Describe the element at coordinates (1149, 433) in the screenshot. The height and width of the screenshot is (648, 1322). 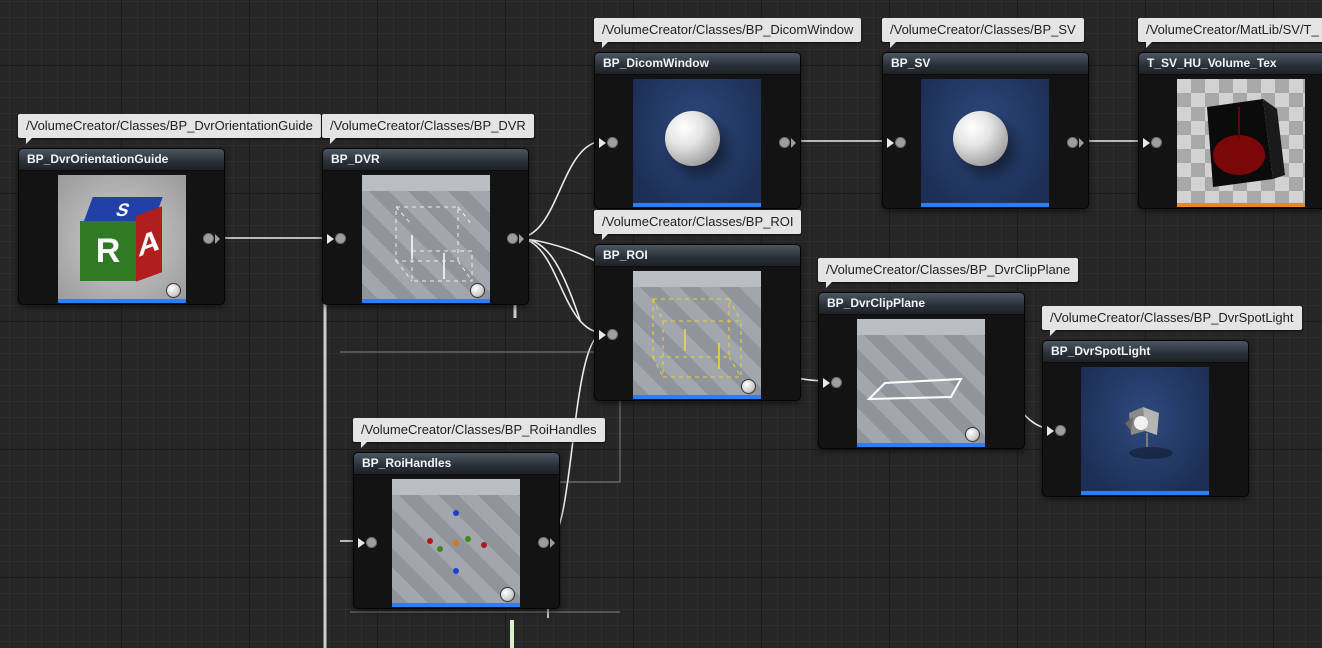
I see `spotlight-icon` at that location.